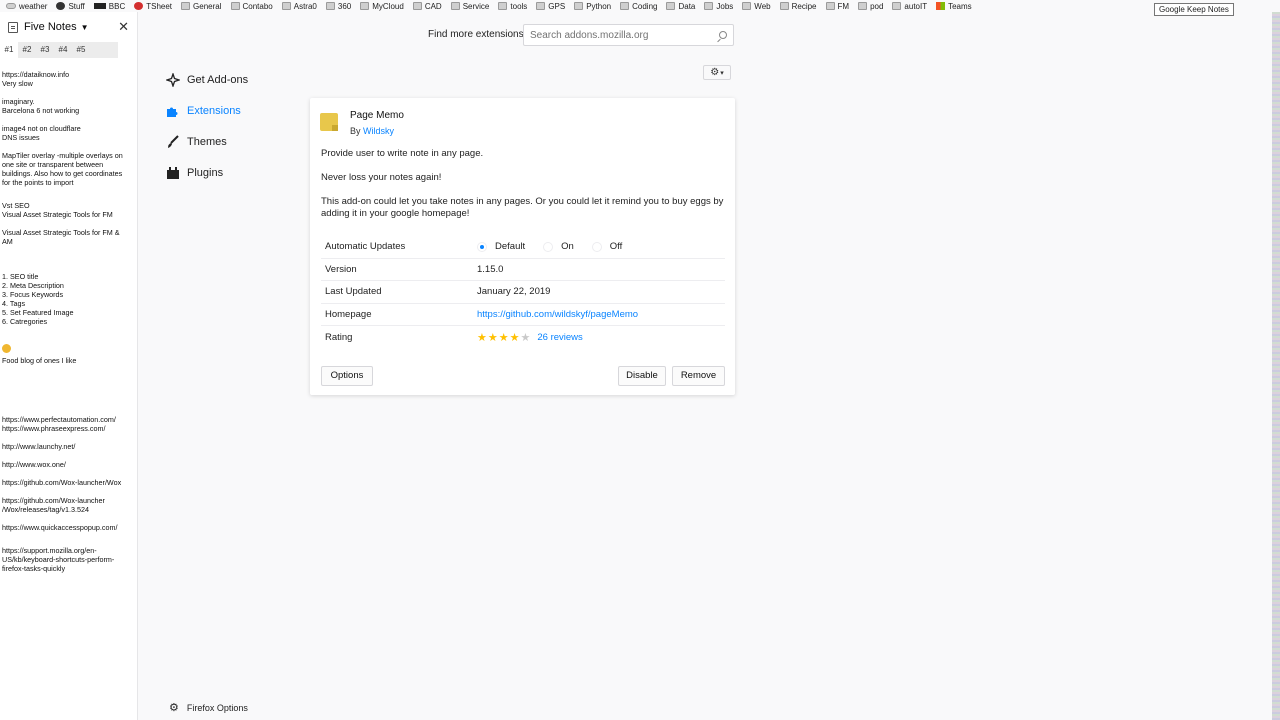  What do you see at coordinates (510, 247) in the screenshot?
I see `radio-label: Default` at bounding box center [510, 247].